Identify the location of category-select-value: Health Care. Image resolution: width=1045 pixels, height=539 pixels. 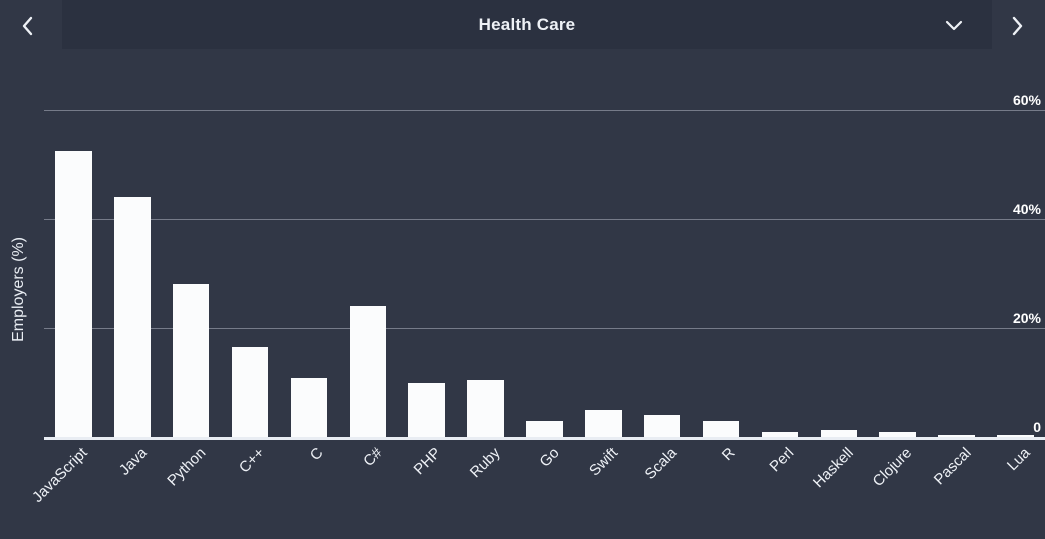
(527, 24).